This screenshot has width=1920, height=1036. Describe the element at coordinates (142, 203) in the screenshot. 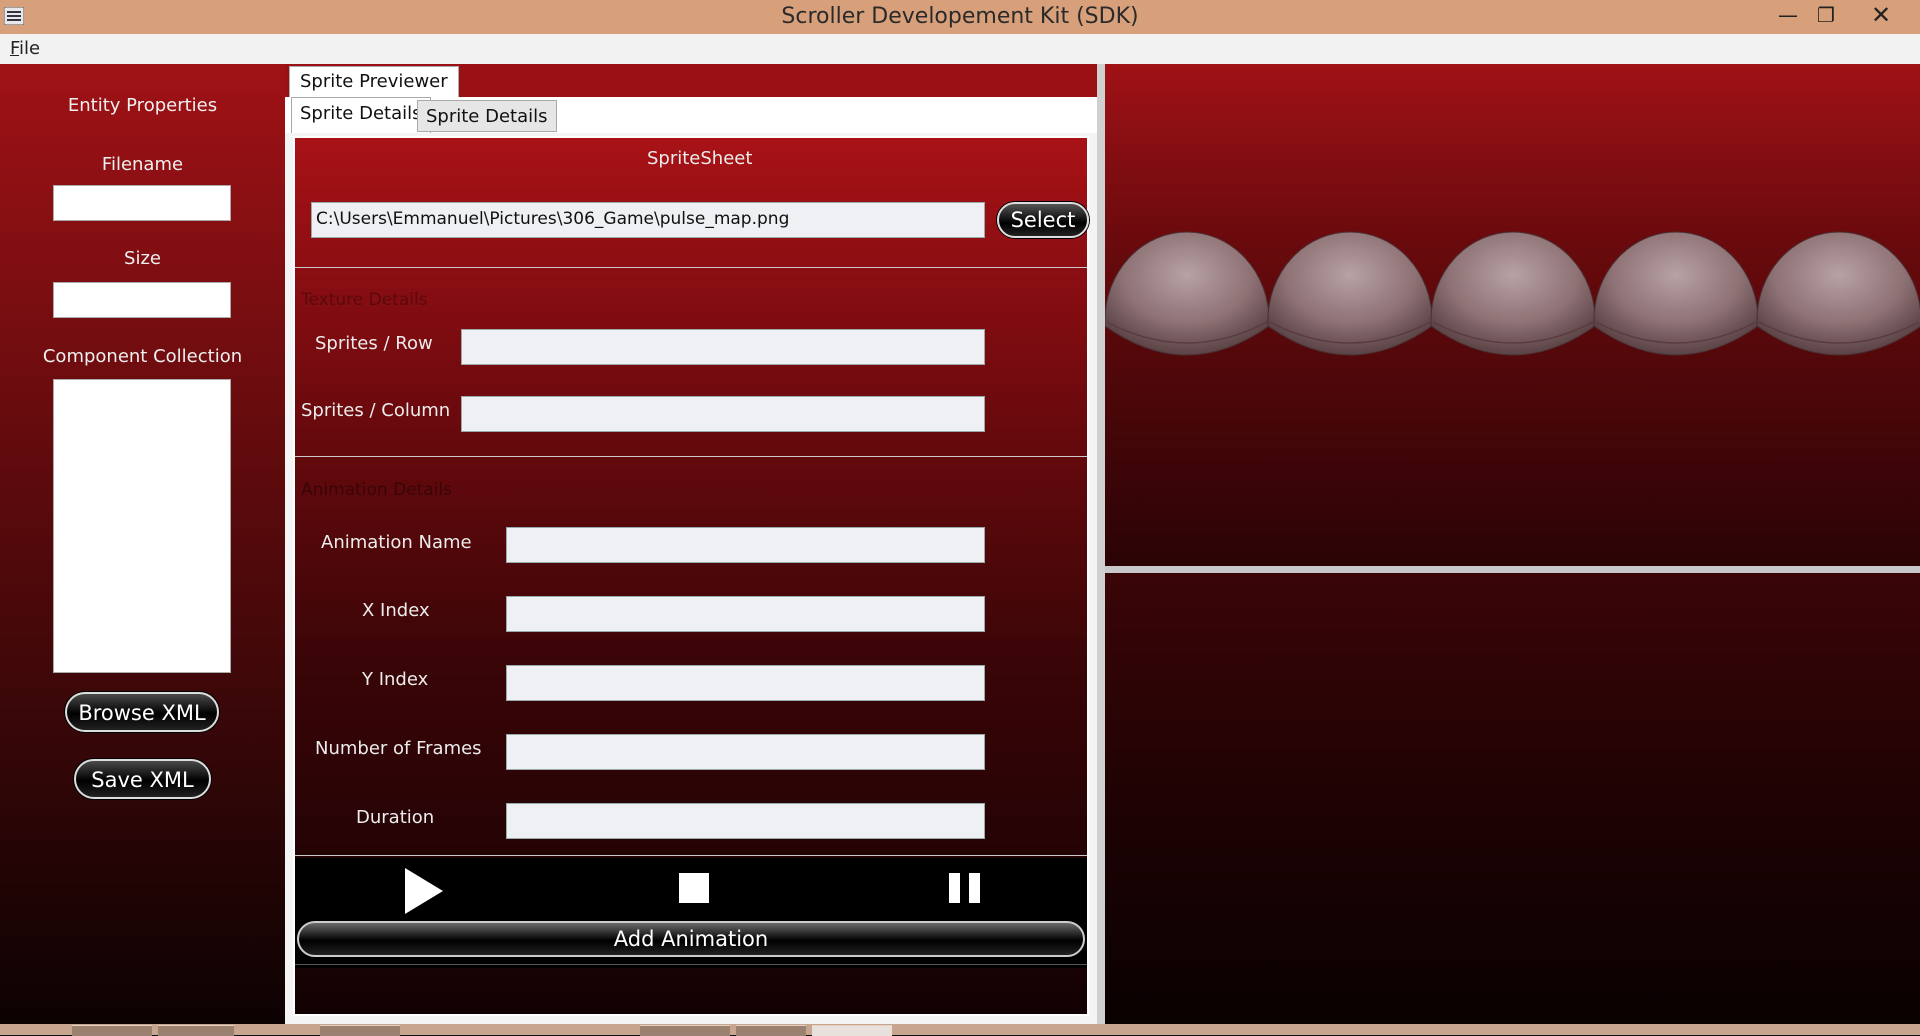

I see `filename-input` at that location.